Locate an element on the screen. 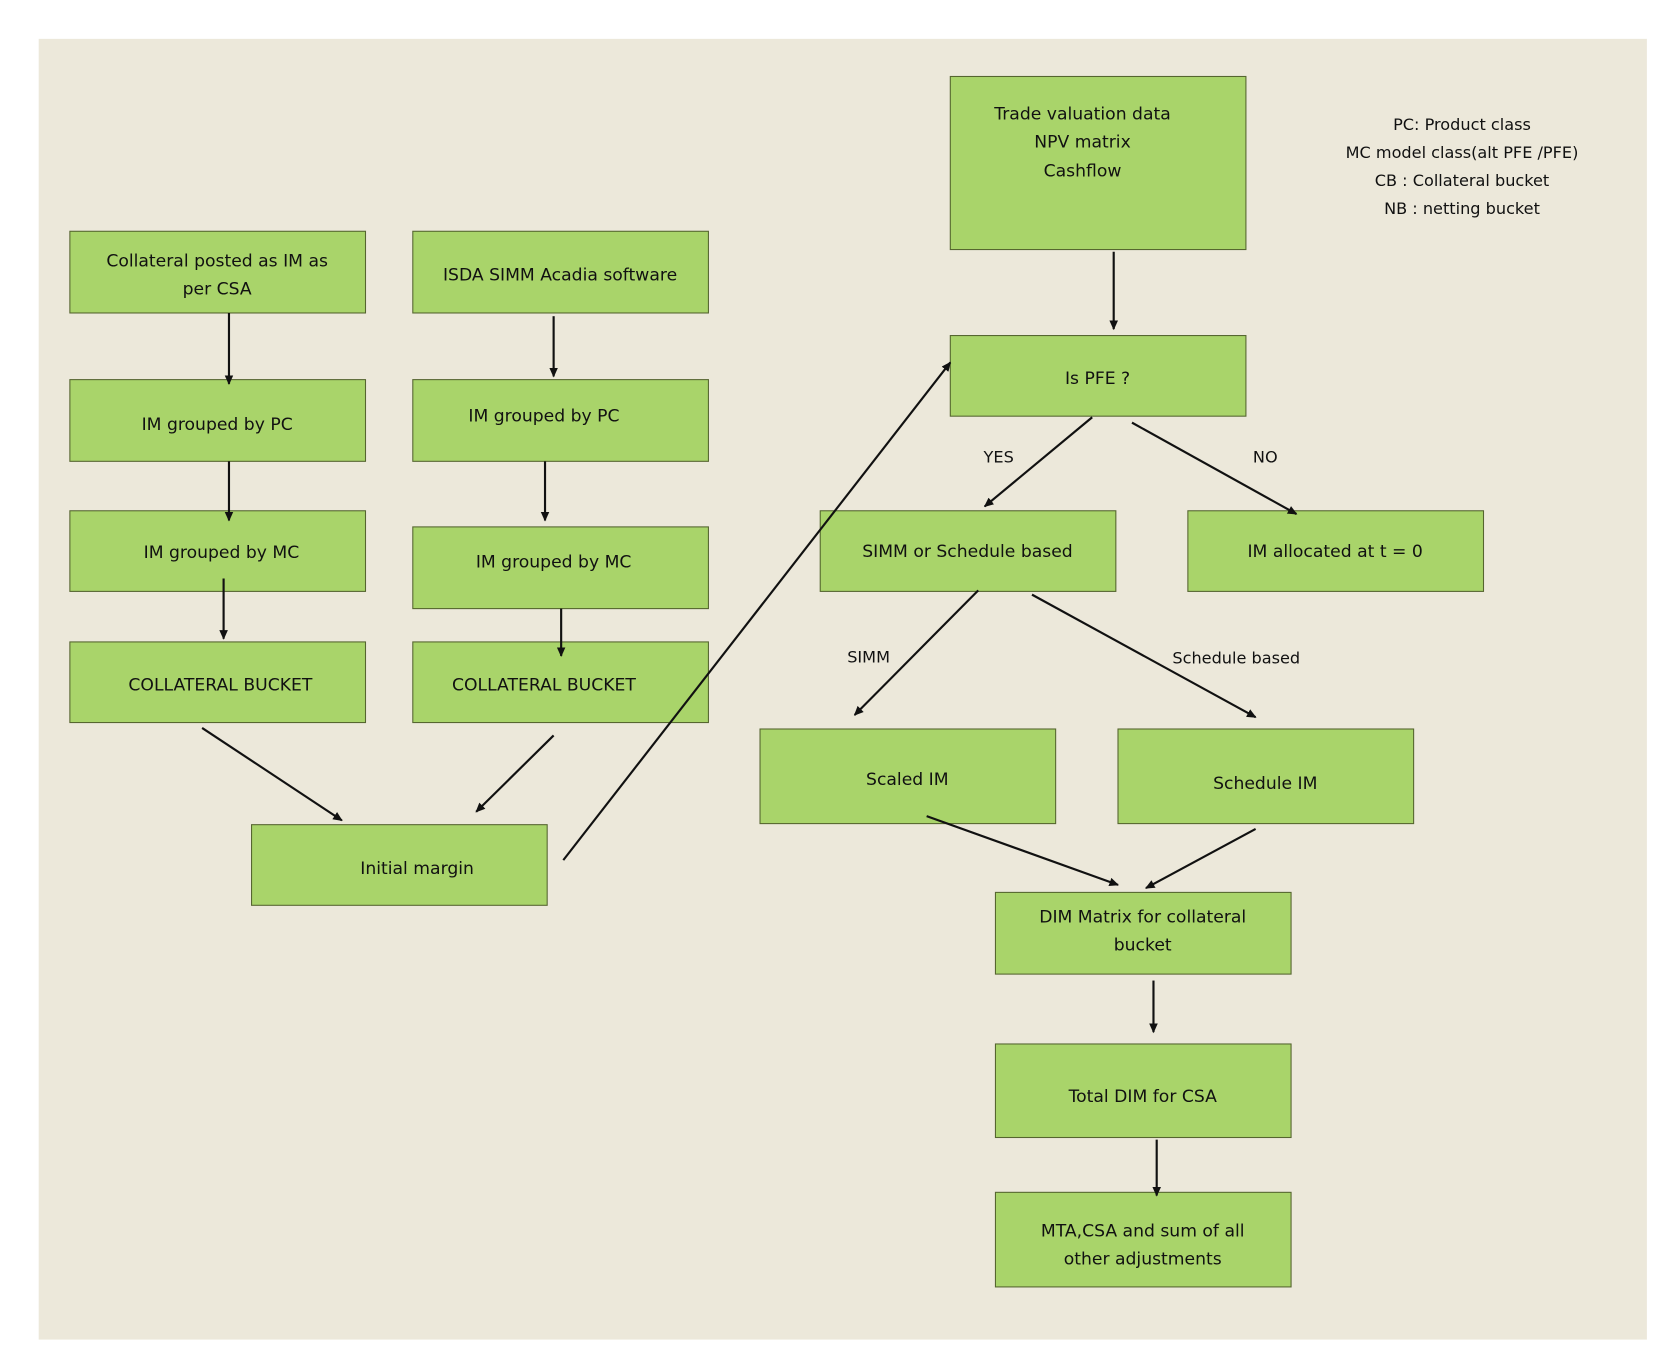 This screenshot has width=1677, height=1372. node-simm-or-schedule: SIMM or Schedule based is located at coordinates (968, 551).